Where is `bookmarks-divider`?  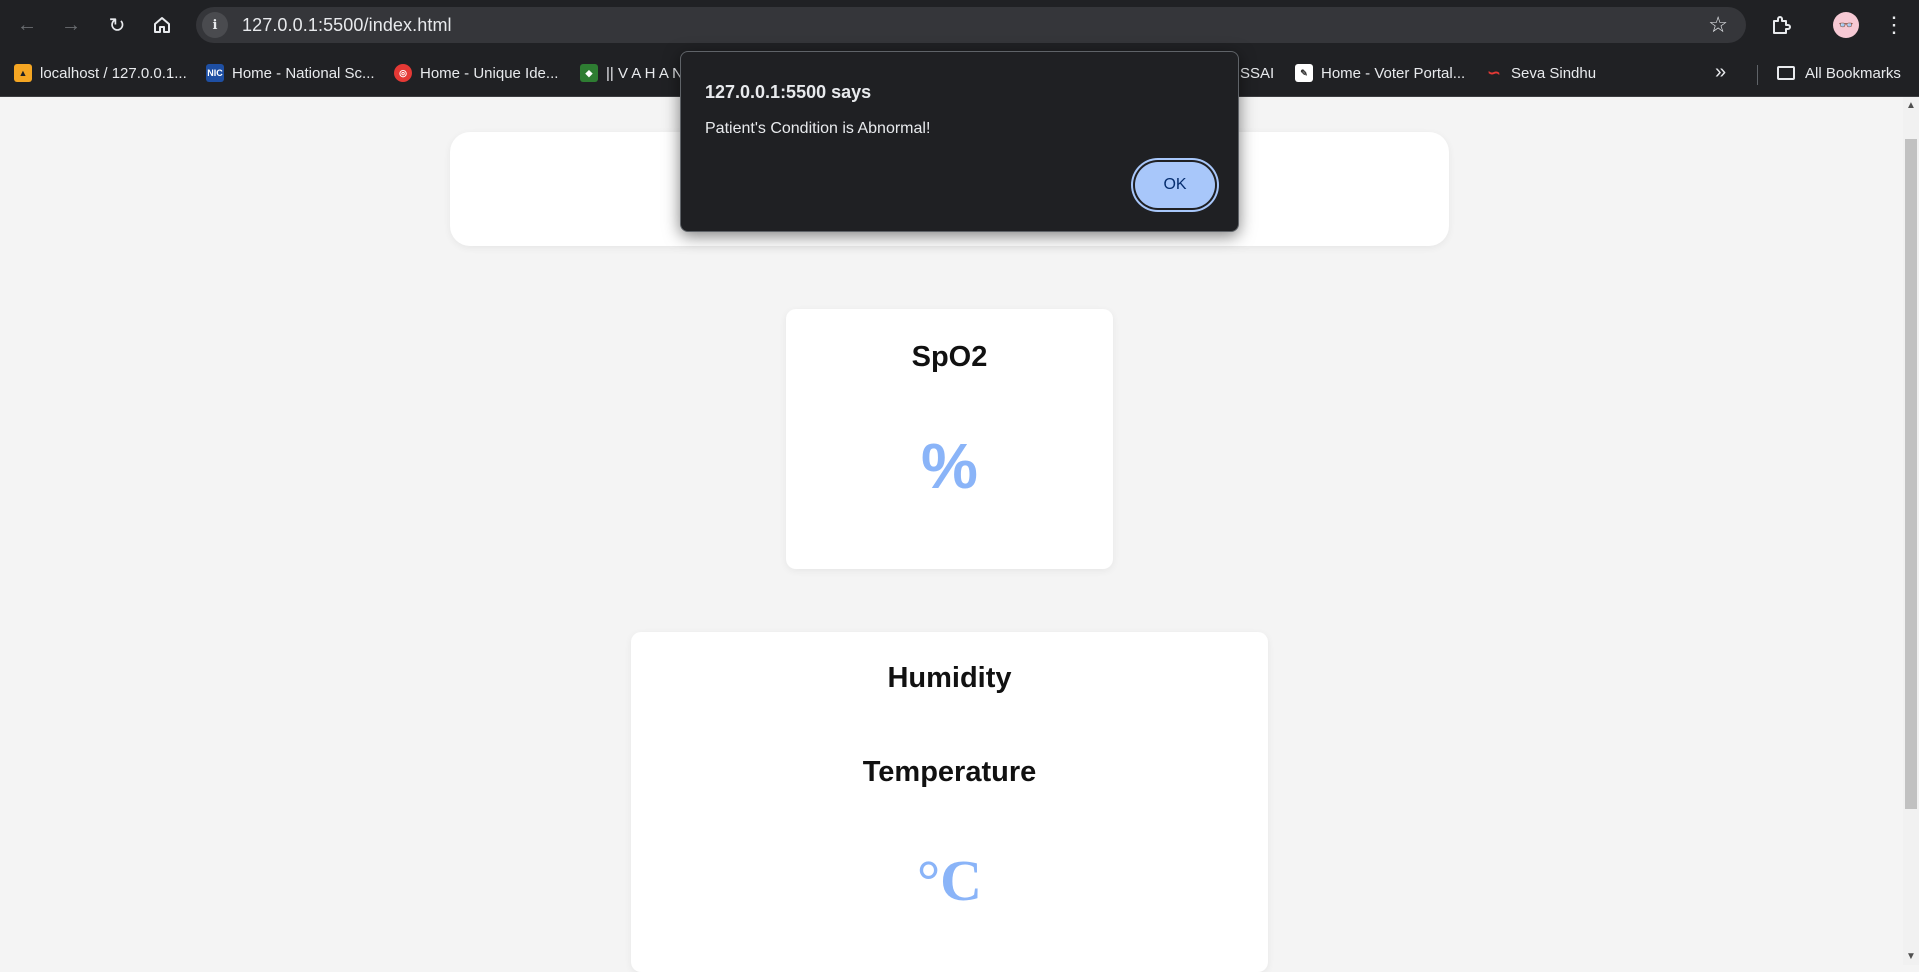
bookmarks-divider is located at coordinates (1757, 75).